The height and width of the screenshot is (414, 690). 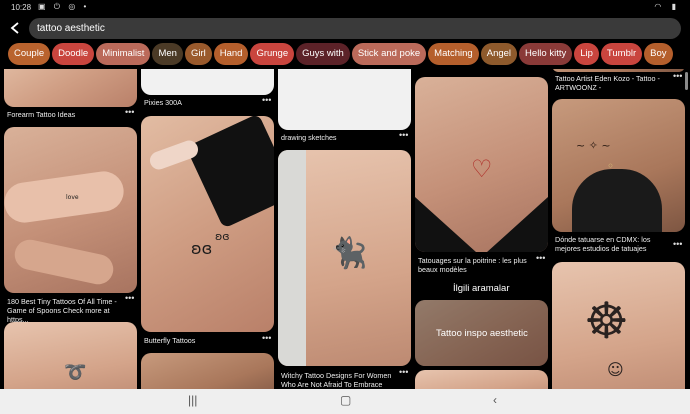 What do you see at coordinates (344, 99) in the screenshot?
I see `pin-image-drawing` at bounding box center [344, 99].